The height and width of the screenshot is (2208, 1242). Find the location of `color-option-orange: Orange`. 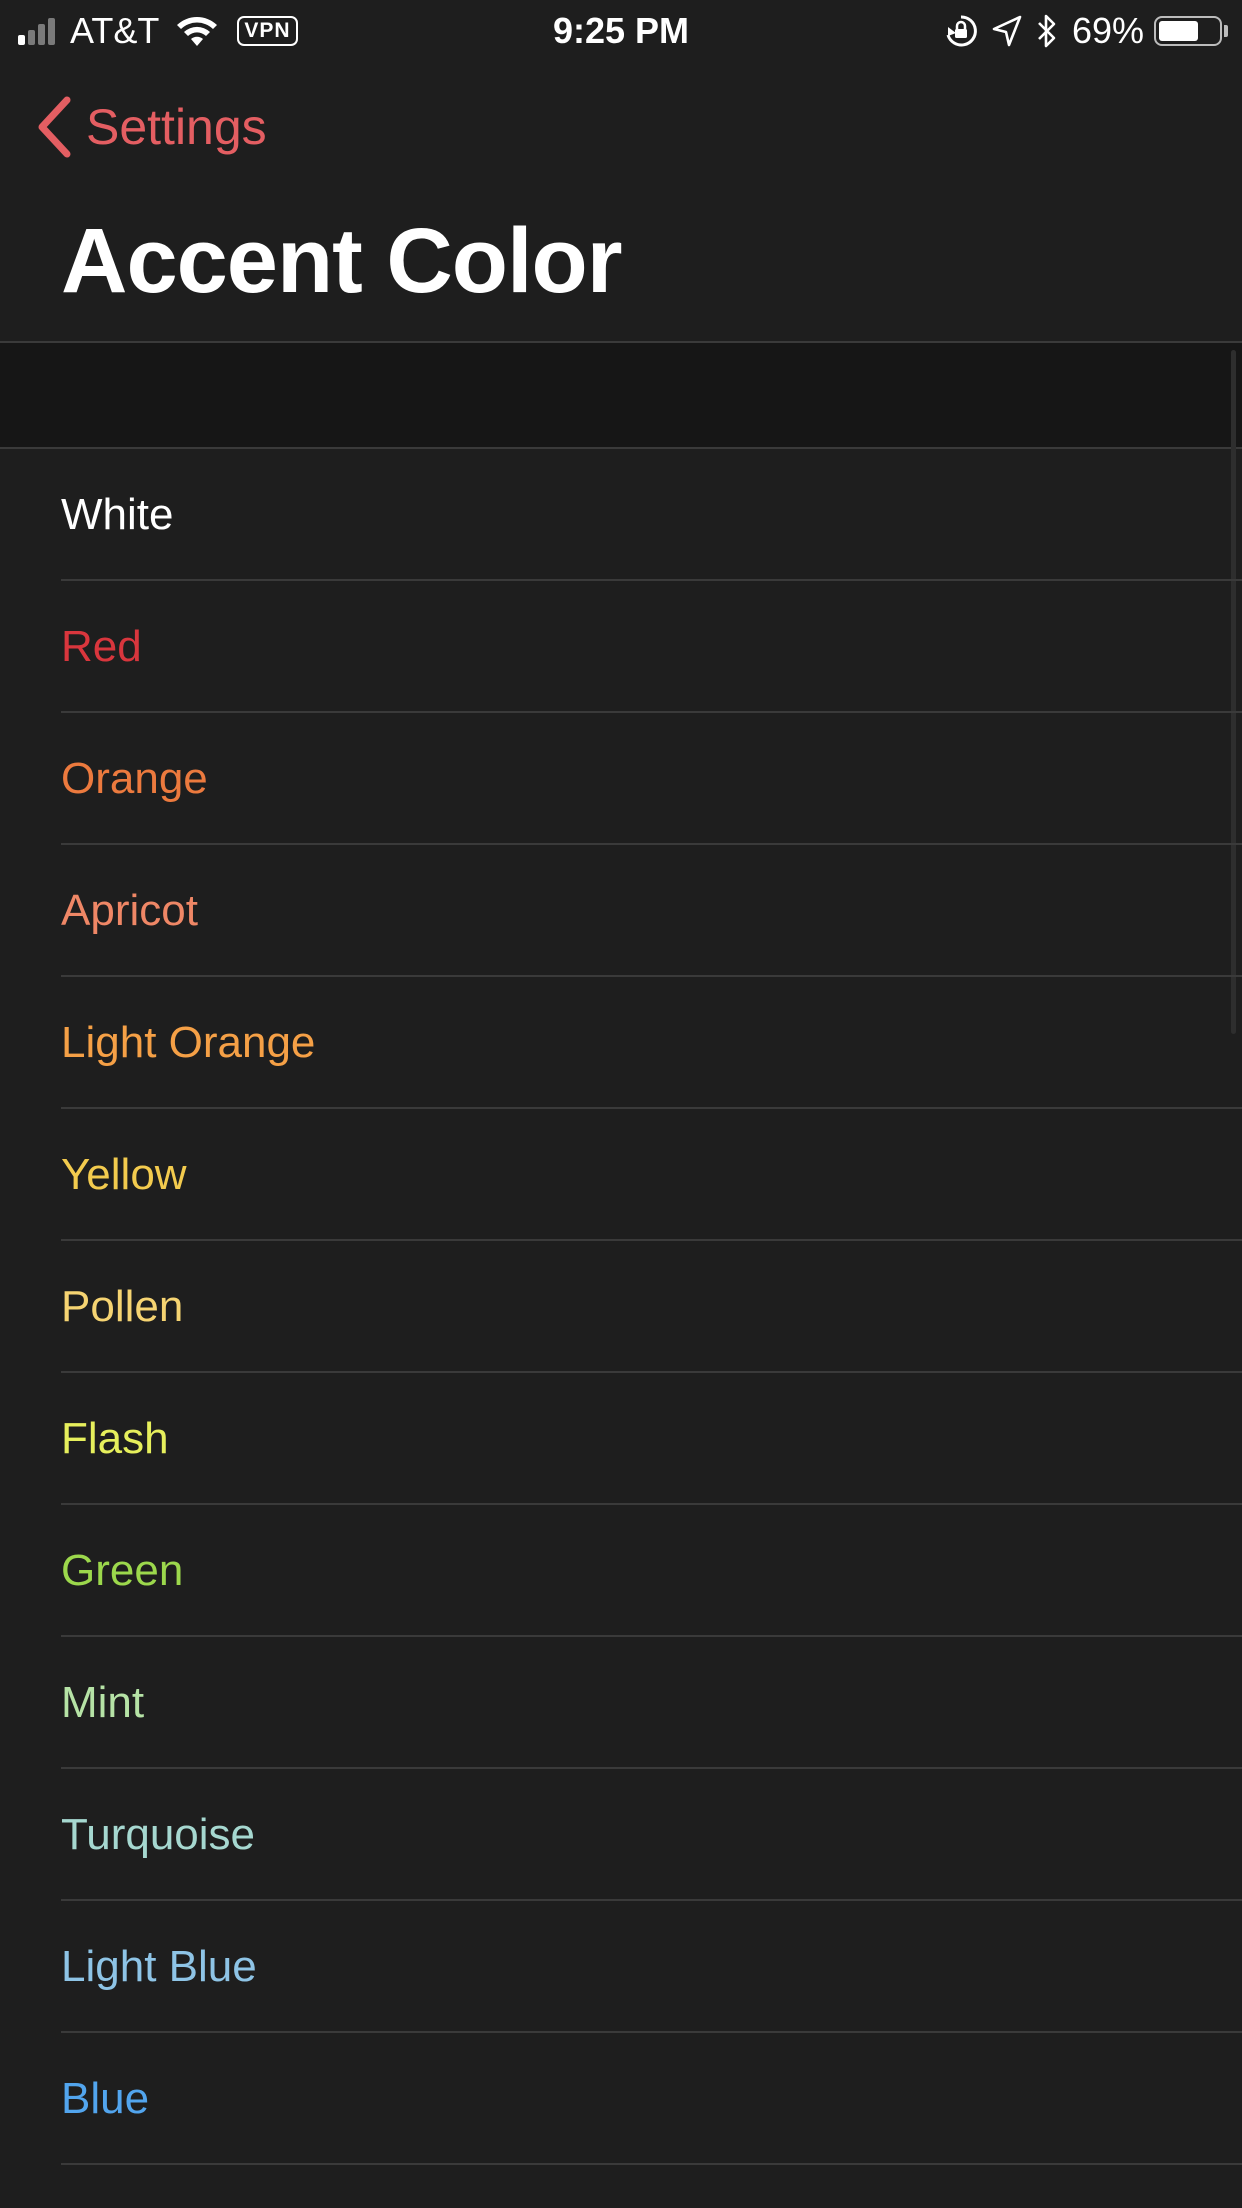

color-option-orange: Orange is located at coordinates (621, 779).